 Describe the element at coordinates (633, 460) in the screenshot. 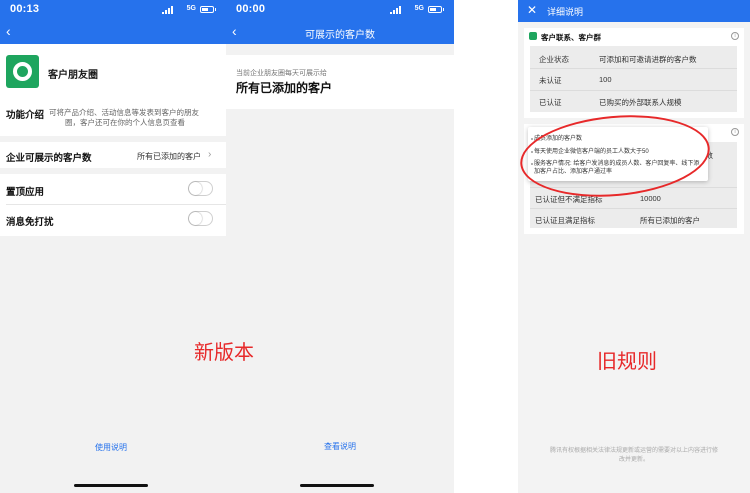

I see `footer-note-line2: 改并更新。` at that location.